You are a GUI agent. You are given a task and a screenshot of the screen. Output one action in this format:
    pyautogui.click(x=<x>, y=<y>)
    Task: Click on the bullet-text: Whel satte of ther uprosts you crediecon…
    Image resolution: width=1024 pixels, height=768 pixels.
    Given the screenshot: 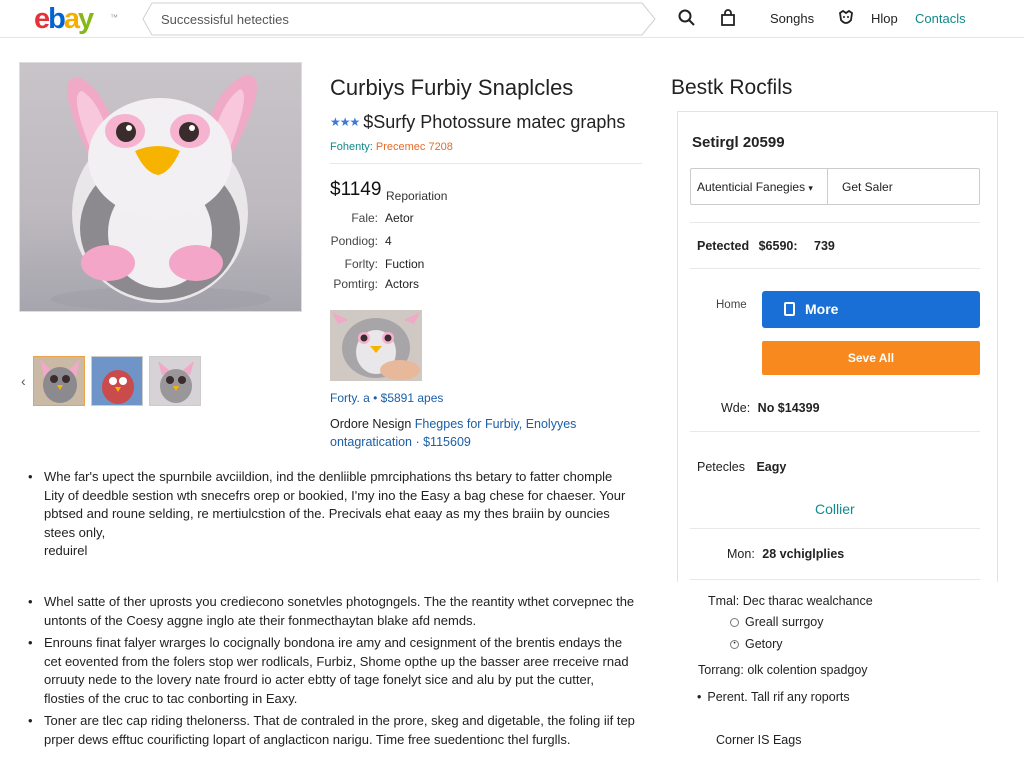 What is the action you would take?
    pyautogui.click(x=339, y=611)
    